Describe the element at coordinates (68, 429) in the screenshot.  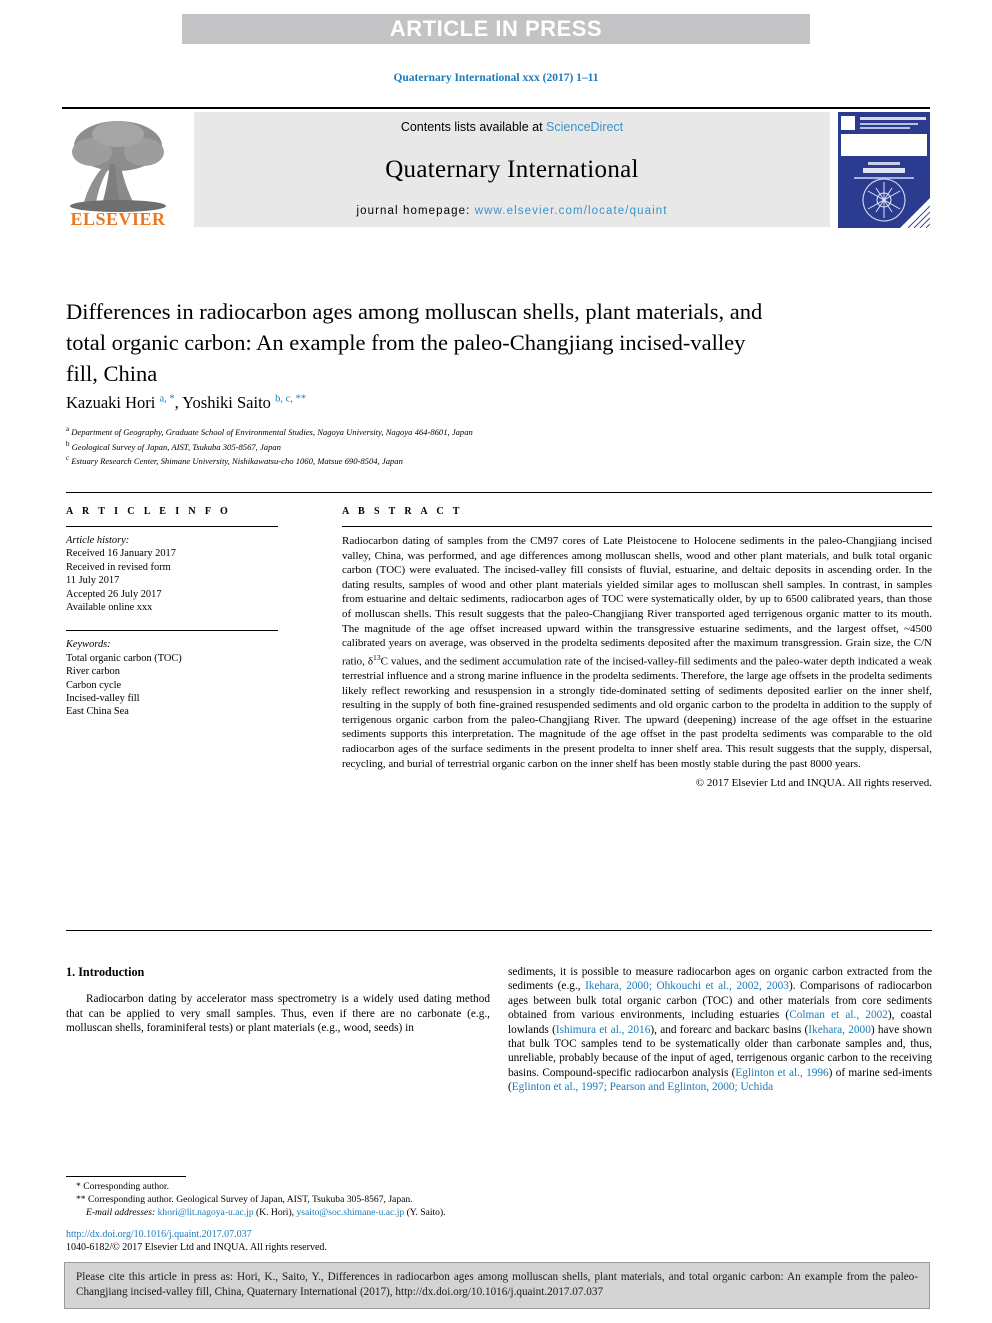
I see `affiliation-marker: a` at that location.